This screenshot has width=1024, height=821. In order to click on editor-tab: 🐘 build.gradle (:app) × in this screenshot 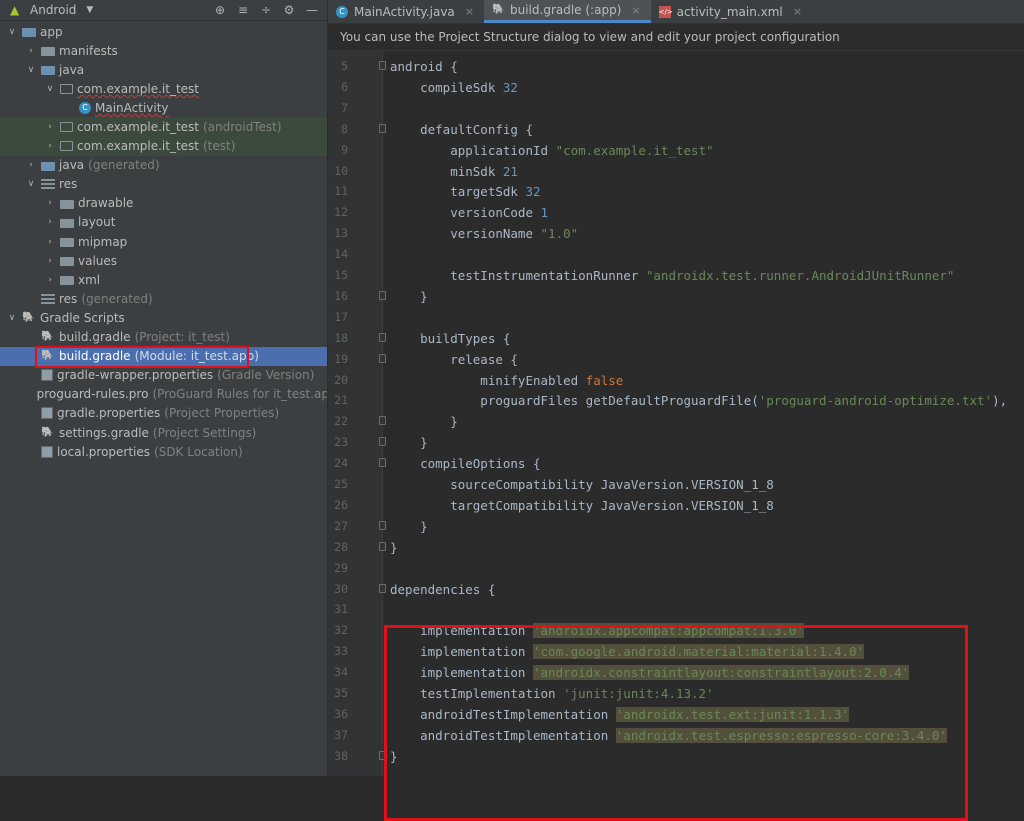, I will do `click(567, 11)`.